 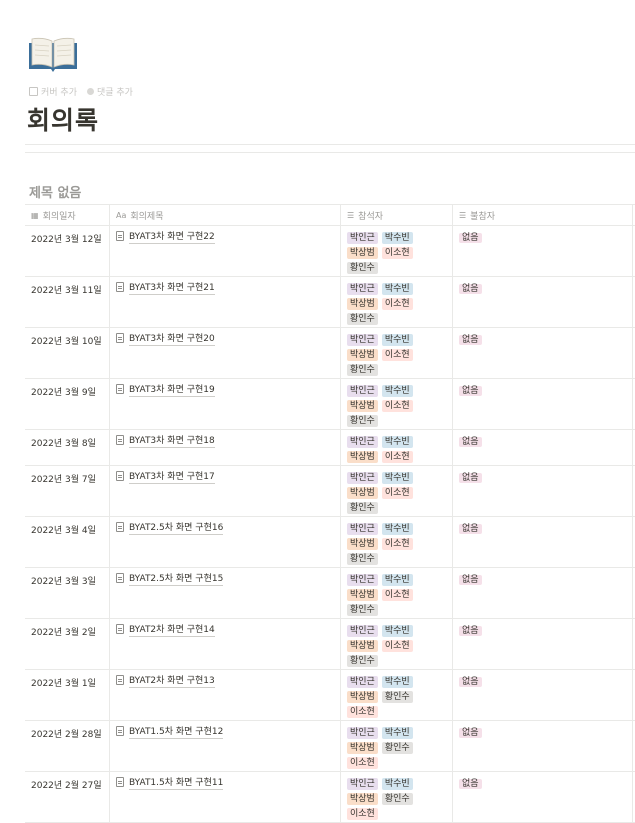 I want to click on add-comment-button: 댓글 추가, so click(x=109, y=91).